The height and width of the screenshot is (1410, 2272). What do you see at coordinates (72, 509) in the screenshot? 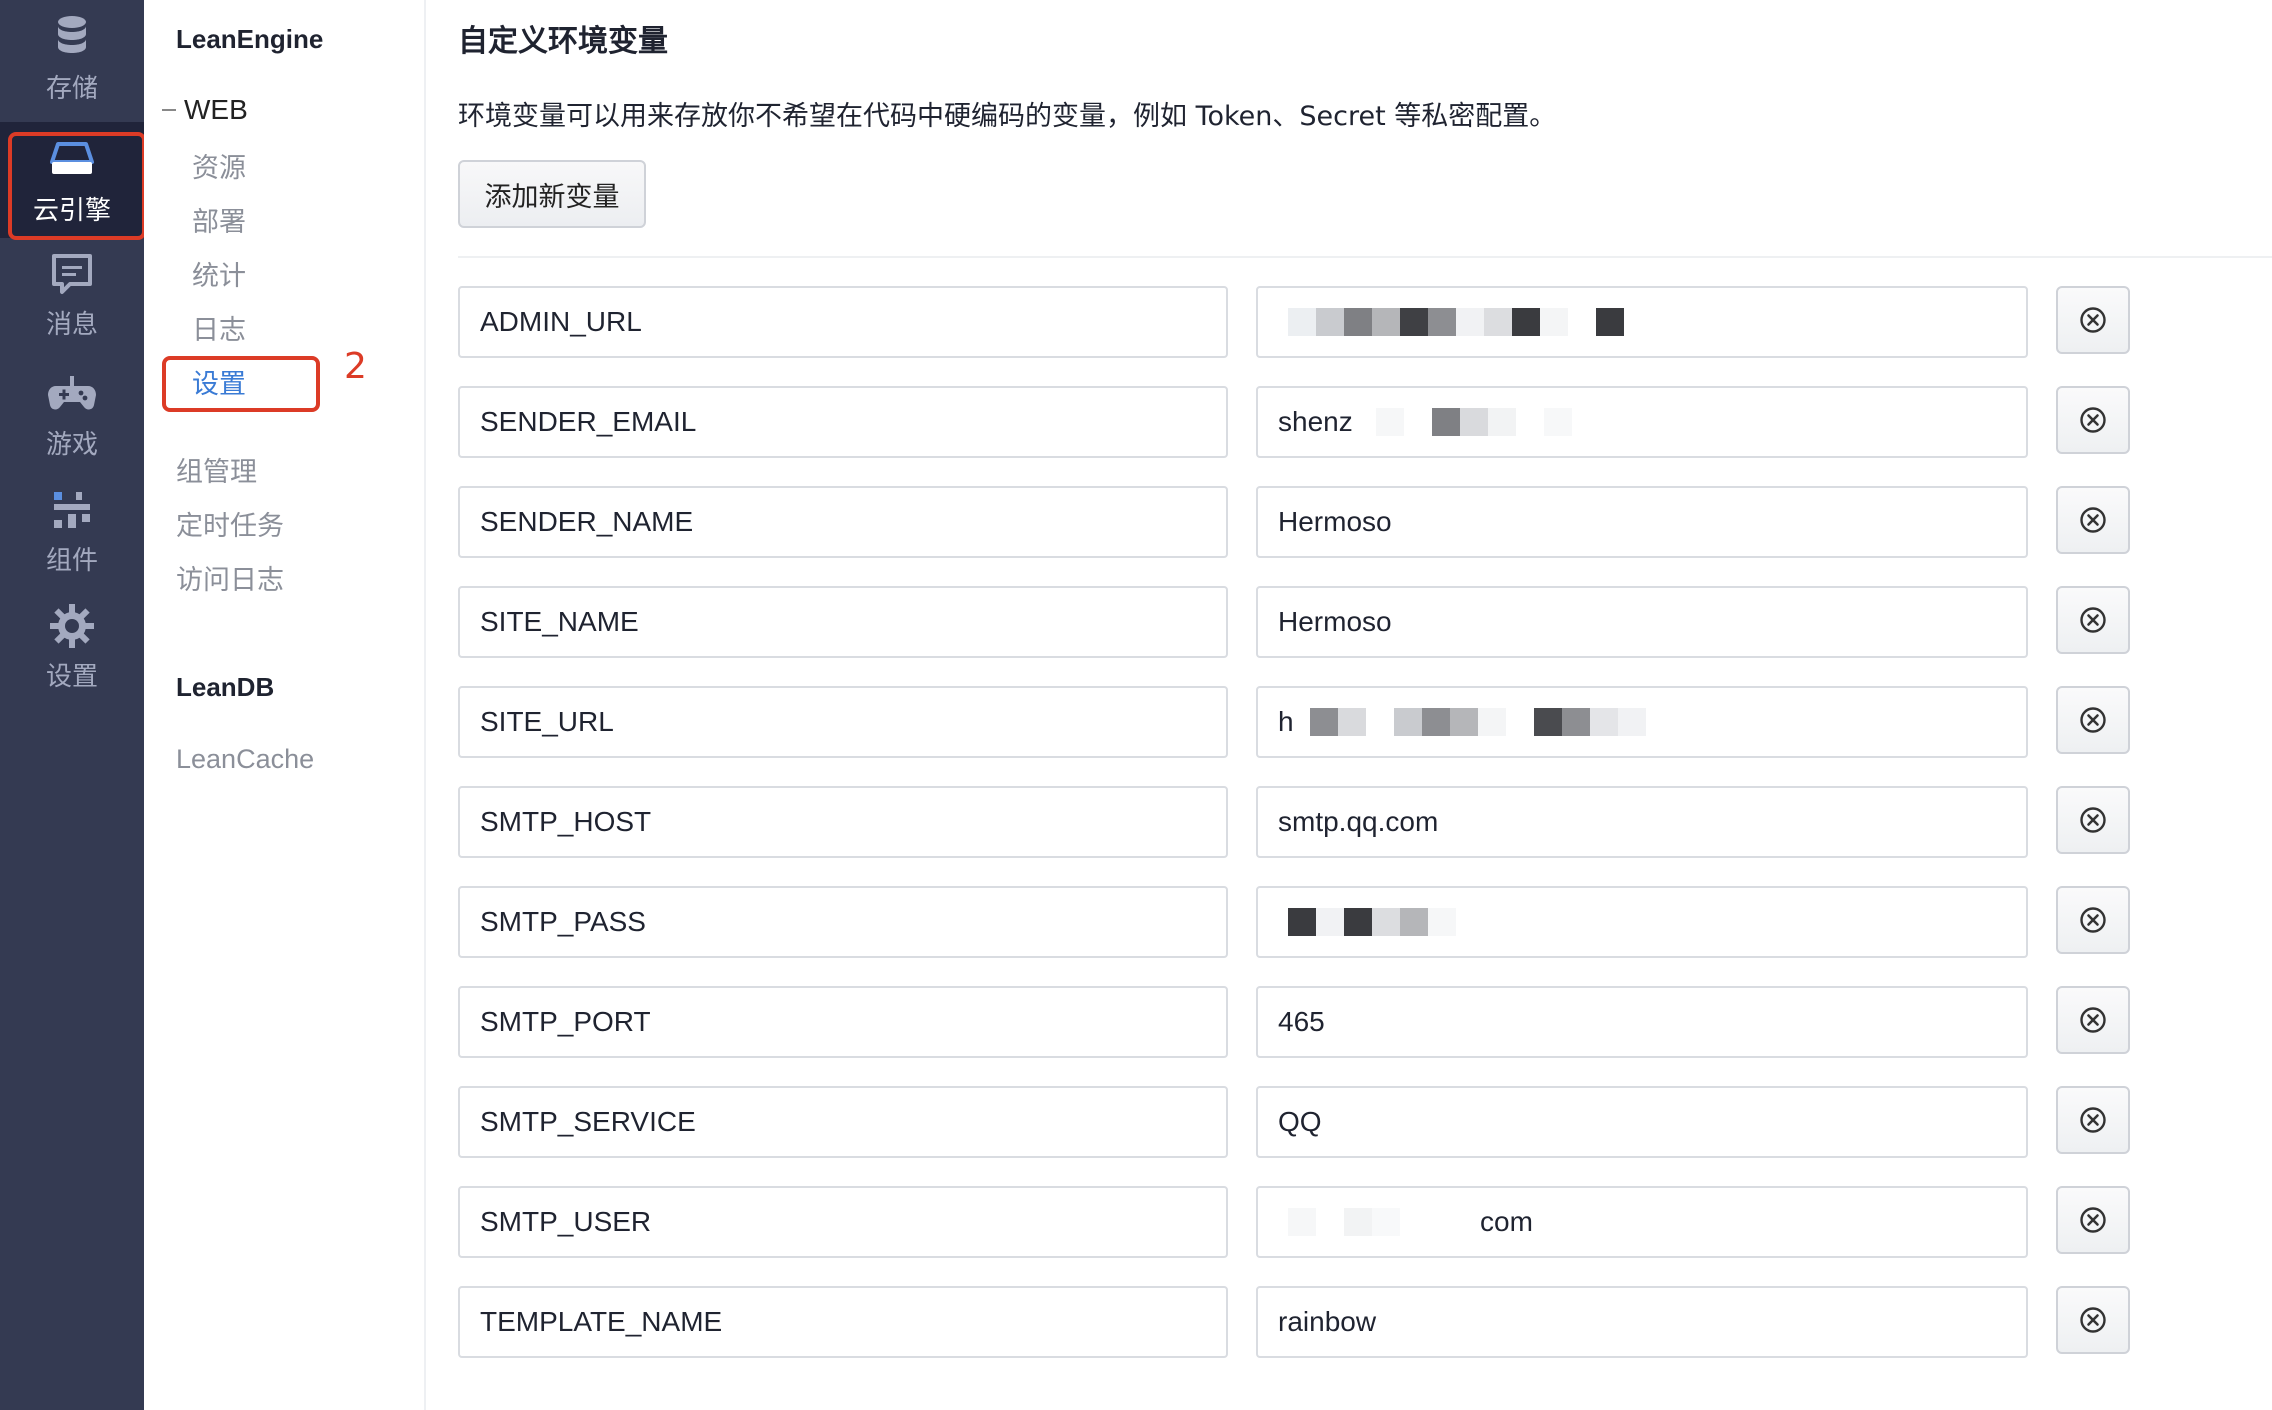
I see `components-icon` at bounding box center [72, 509].